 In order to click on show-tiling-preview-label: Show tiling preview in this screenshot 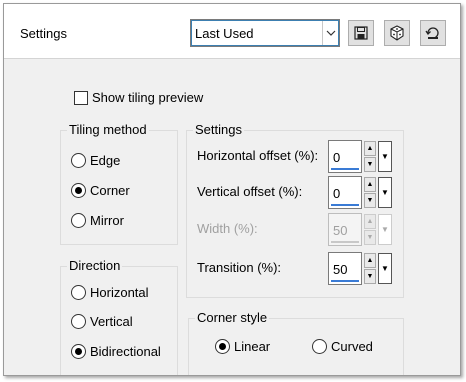, I will do `click(148, 97)`.